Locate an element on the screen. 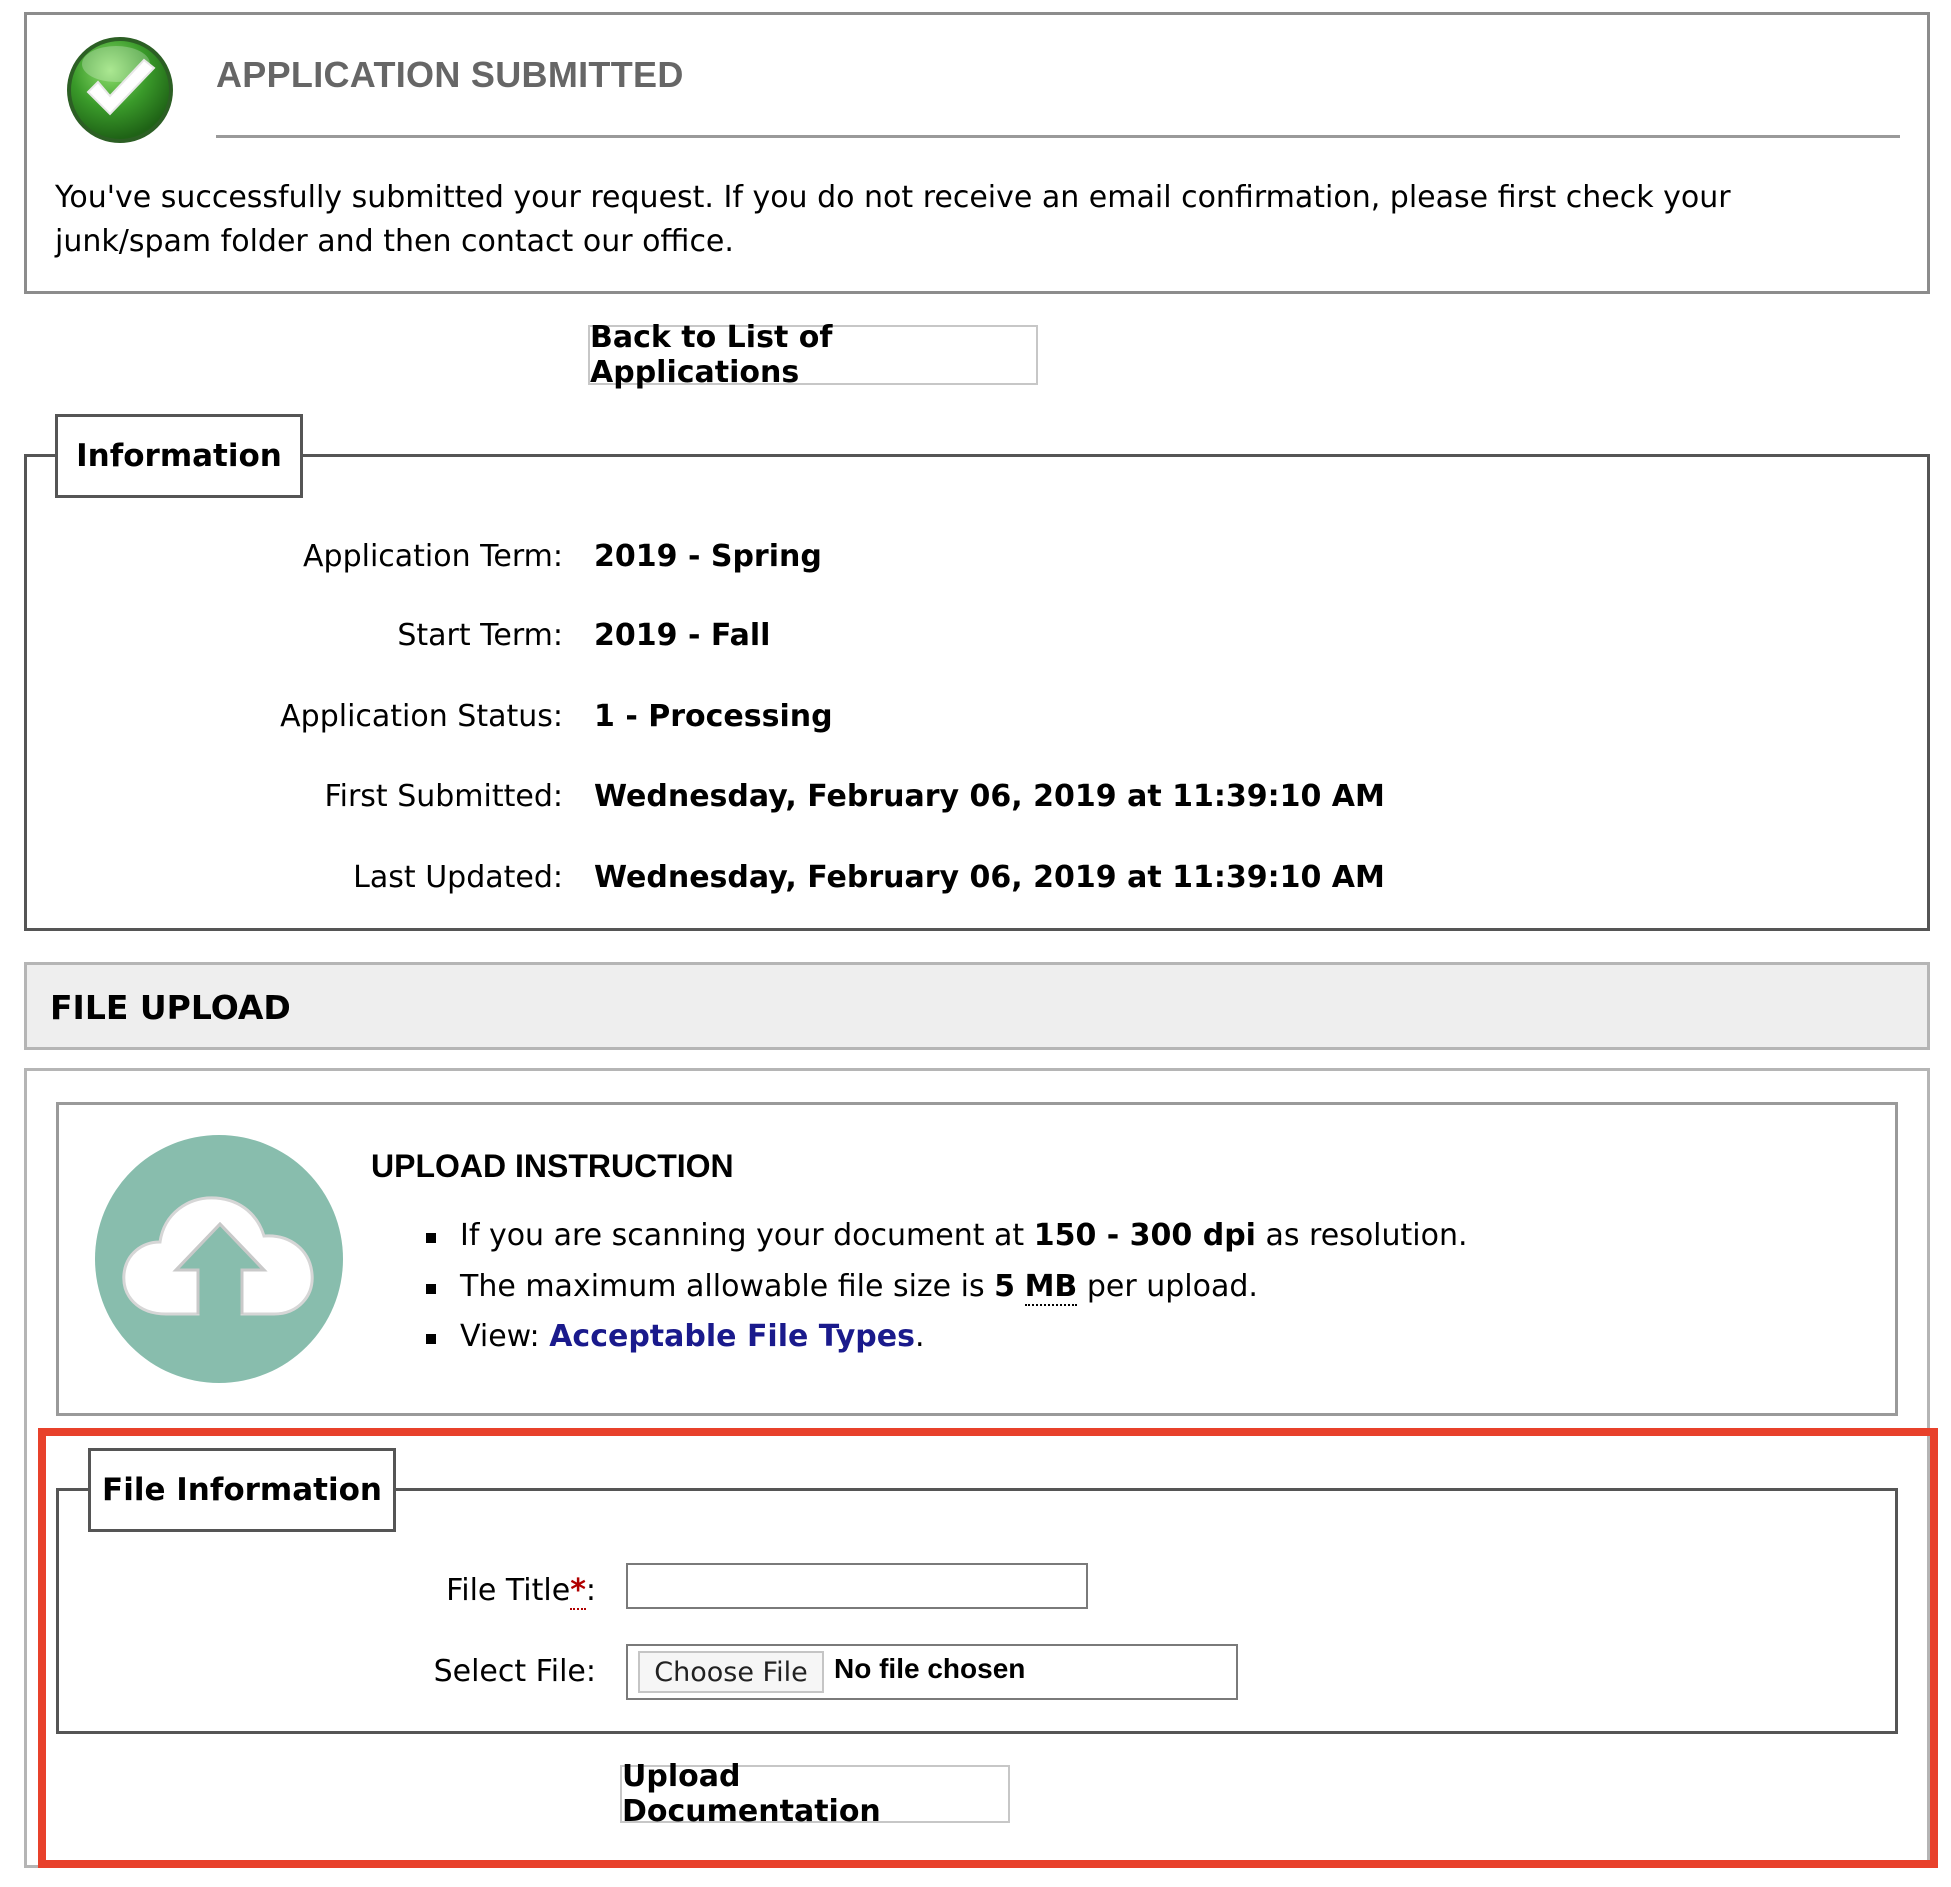  instruction-text: The maximum allowable file size is is located at coordinates (727, 1286).